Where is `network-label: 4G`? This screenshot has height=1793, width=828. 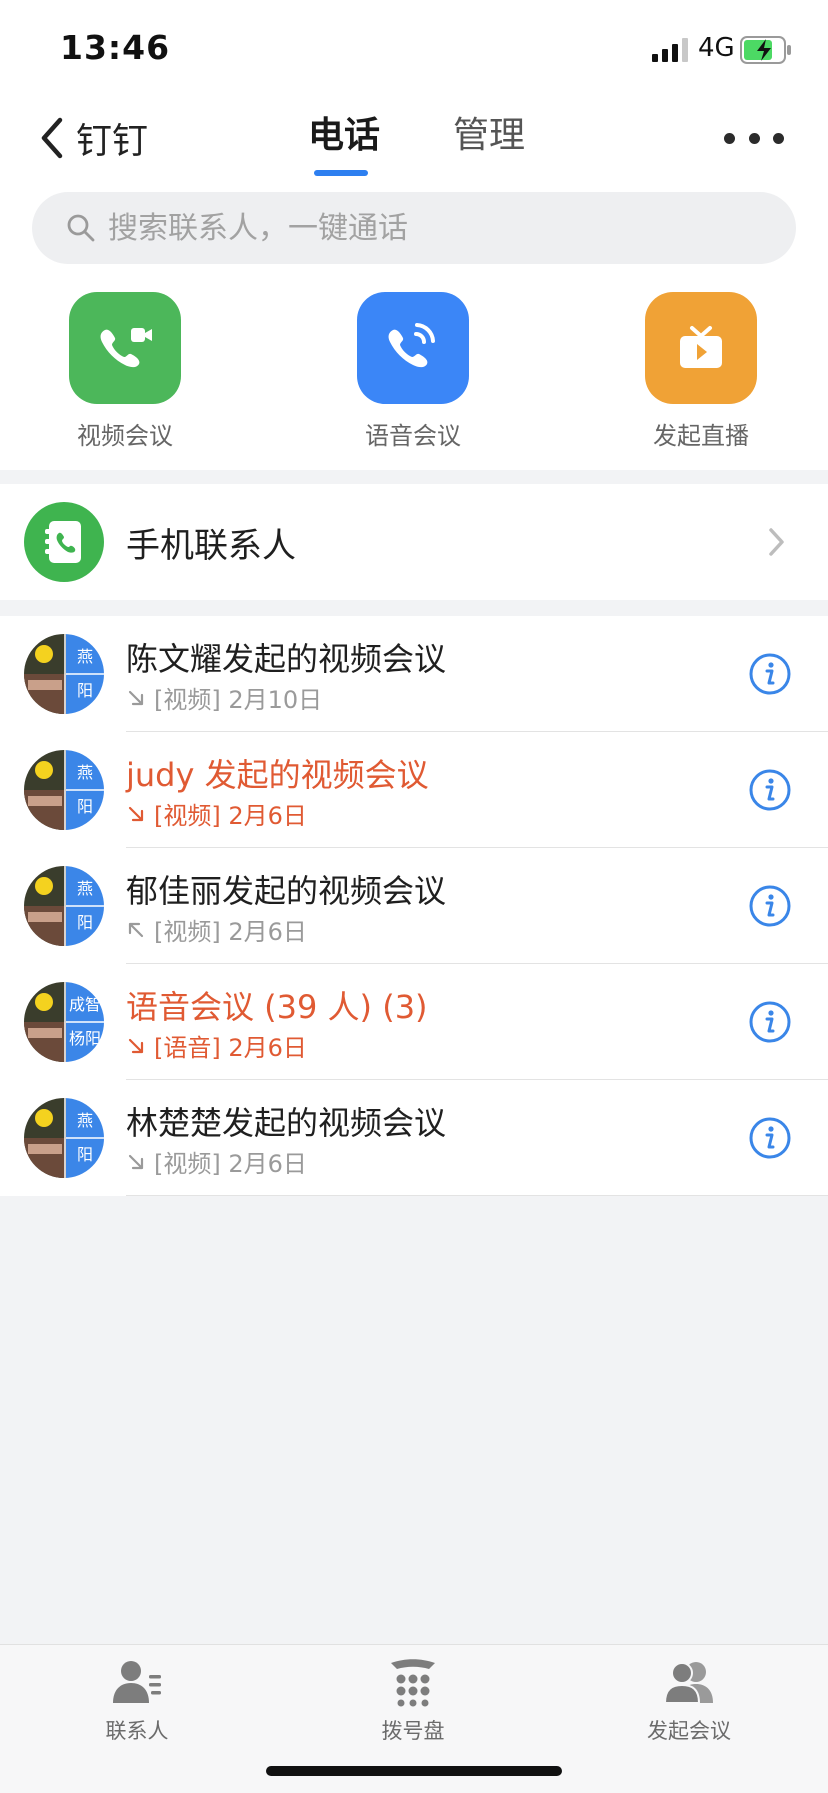
network-label: 4G is located at coordinates (716, 48).